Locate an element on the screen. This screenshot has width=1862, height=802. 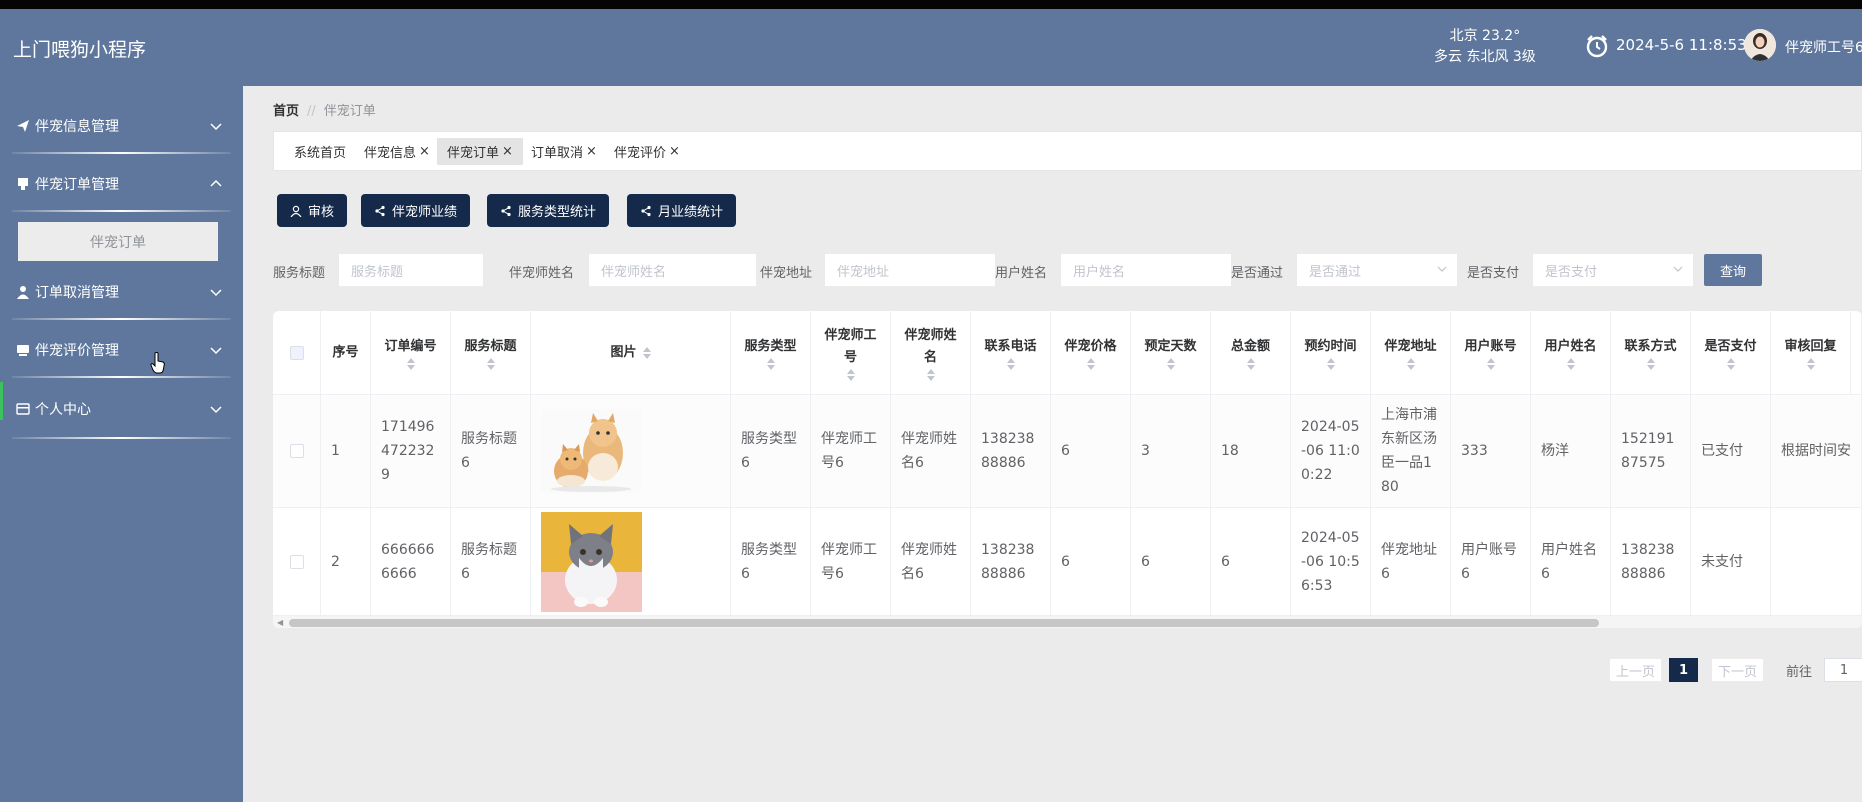
table-header: 伴宠地址 is located at coordinates (1411, 353).